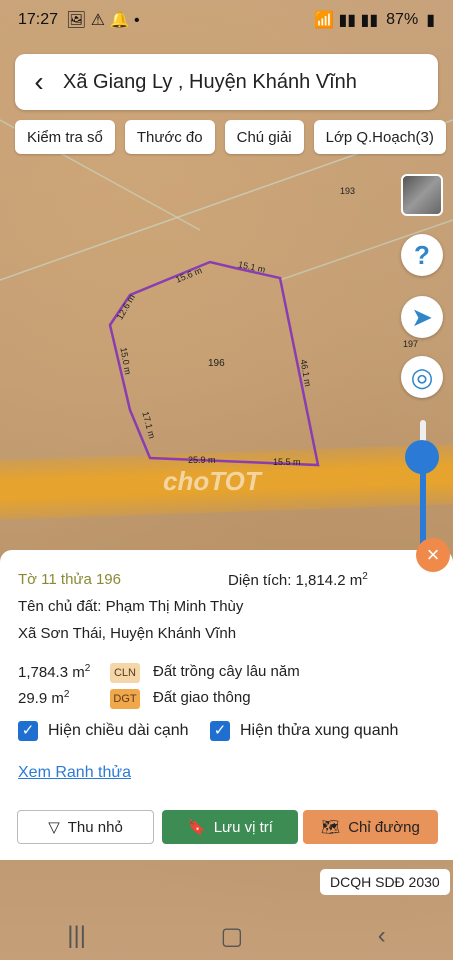 The width and height of the screenshot is (453, 960). What do you see at coordinates (264, 137) in the screenshot?
I see `legend-button: Chú giải` at bounding box center [264, 137].